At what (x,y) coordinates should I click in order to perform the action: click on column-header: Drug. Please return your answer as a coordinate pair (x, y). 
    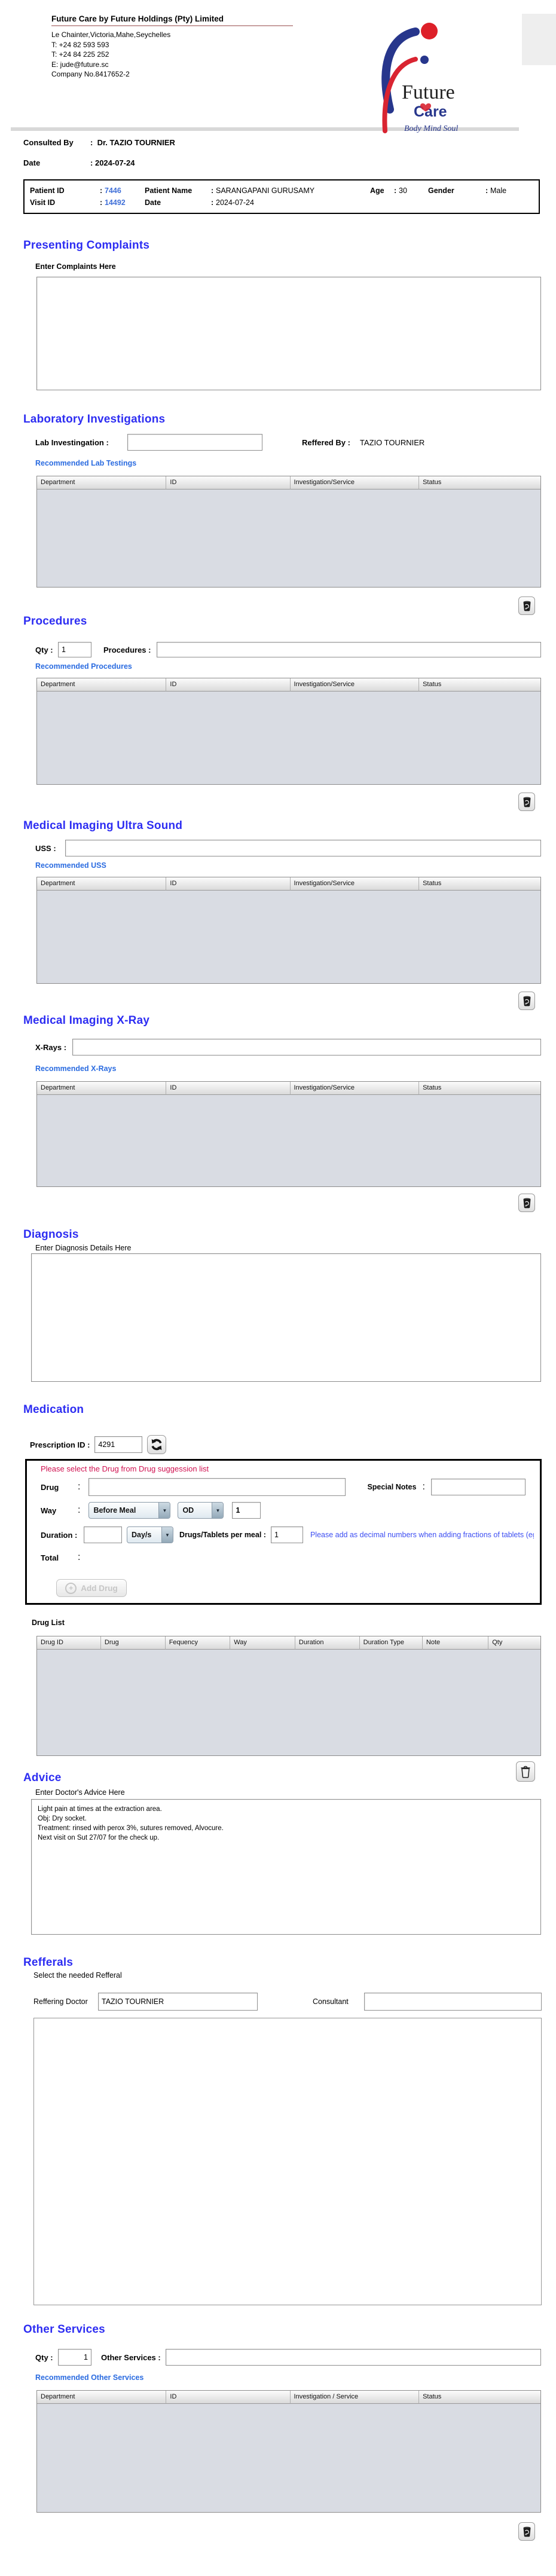
    Looking at the image, I should click on (133, 1643).